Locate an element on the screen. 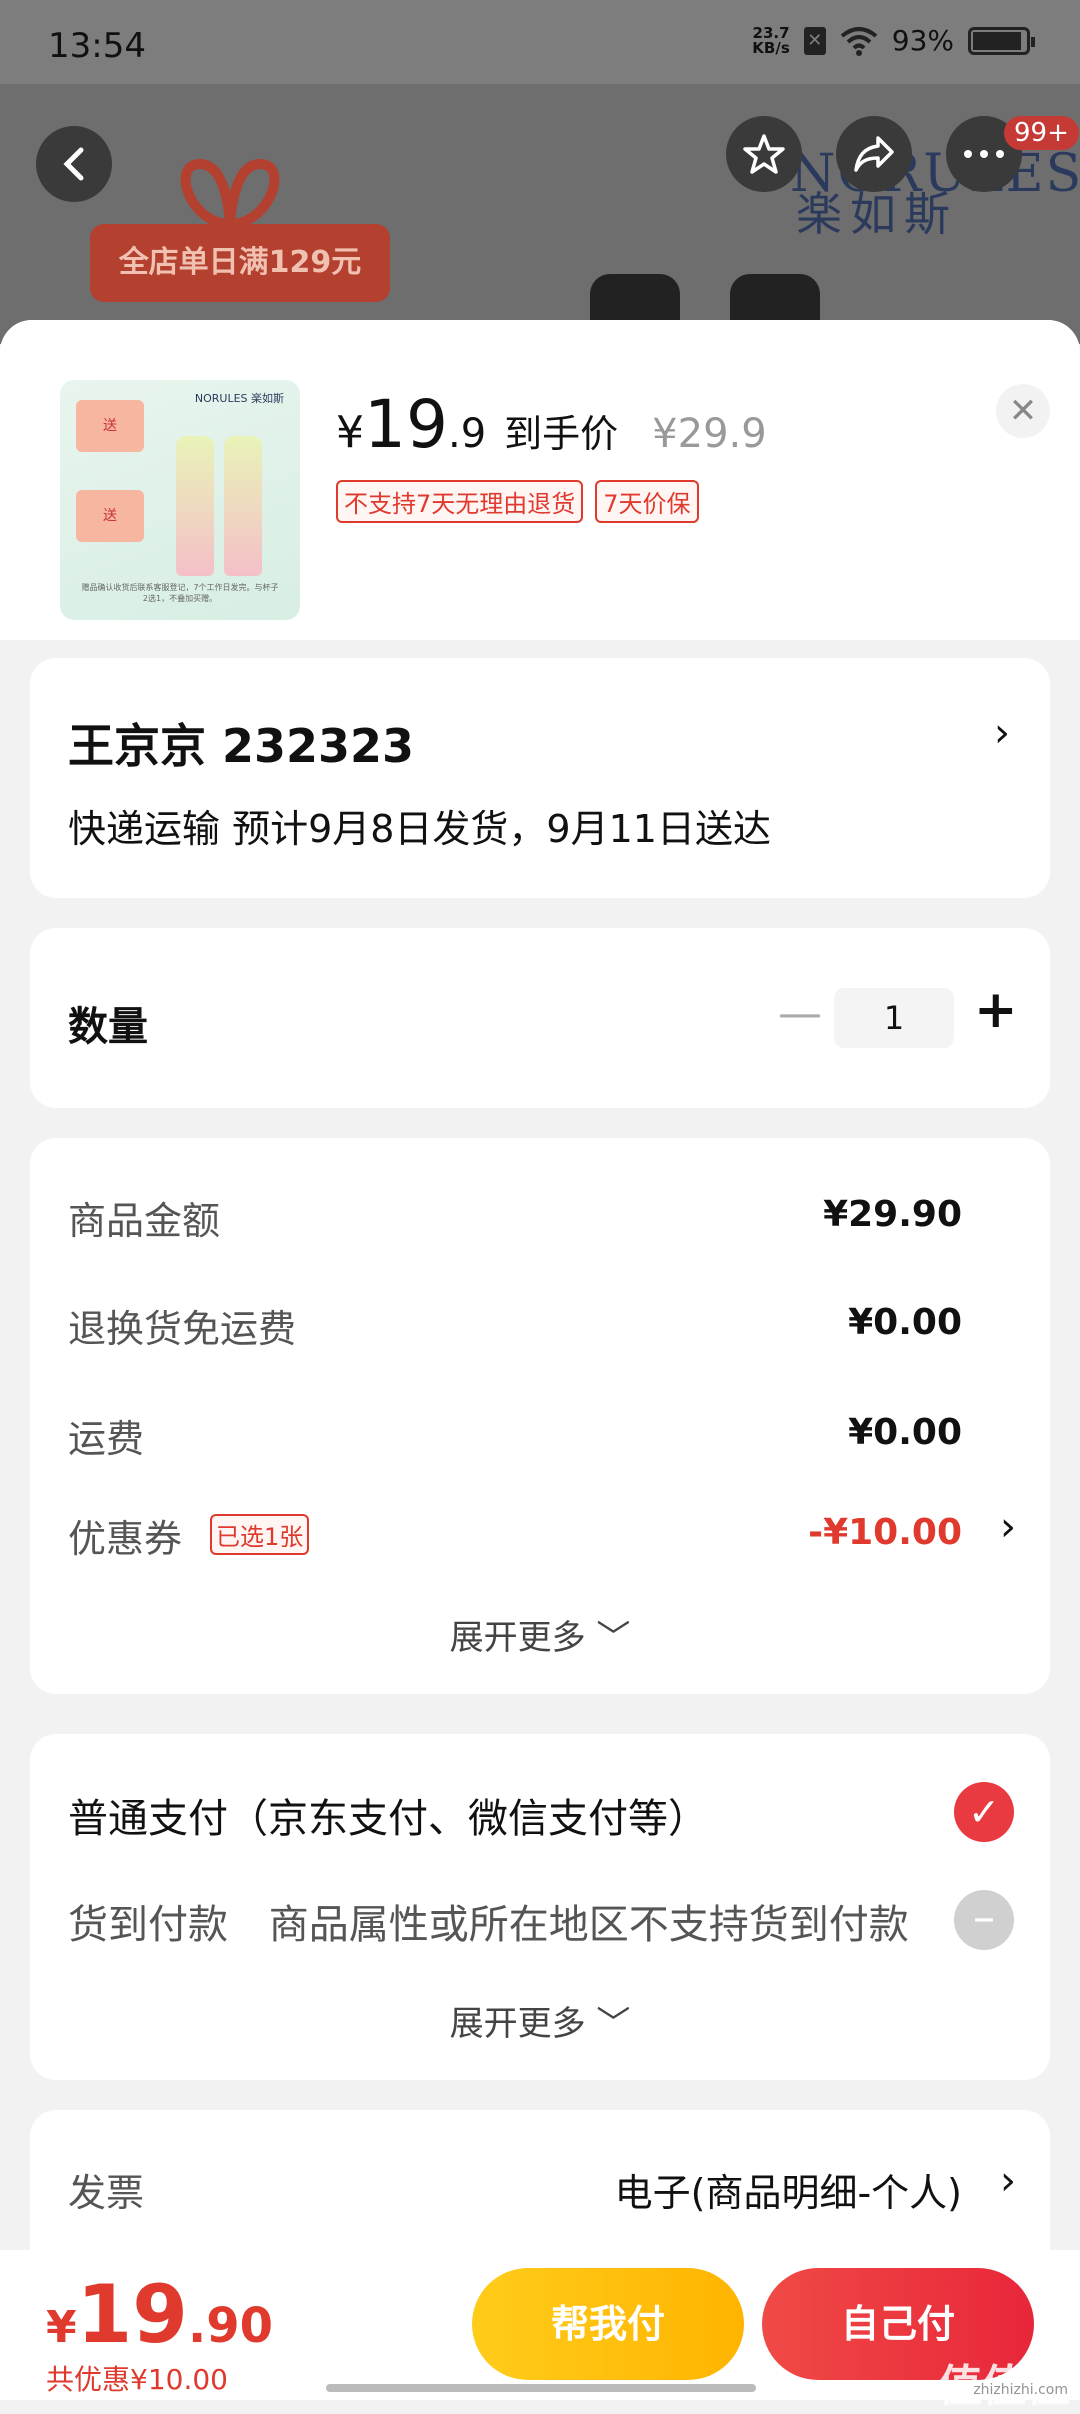 The image size is (1080, 2414). status-time: 13:54 is located at coordinates (97, 46).